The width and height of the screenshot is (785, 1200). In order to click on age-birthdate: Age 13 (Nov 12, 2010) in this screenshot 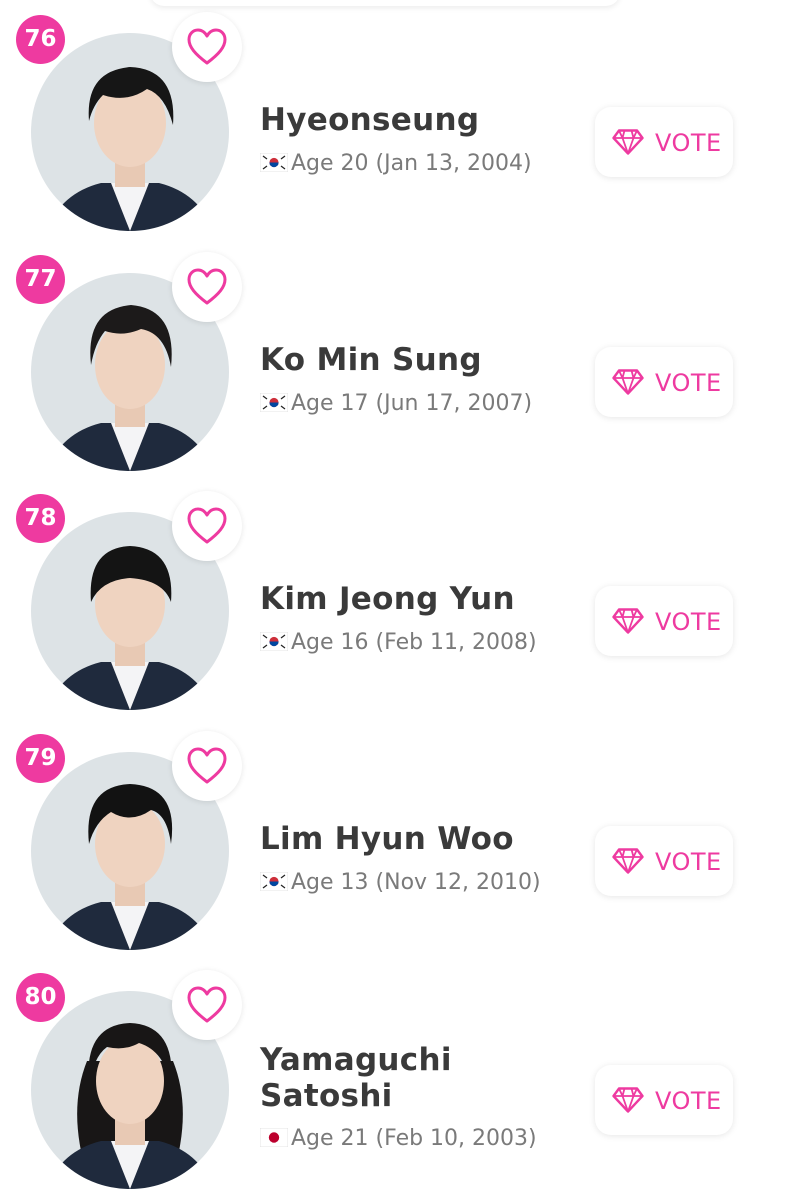, I will do `click(416, 882)`.